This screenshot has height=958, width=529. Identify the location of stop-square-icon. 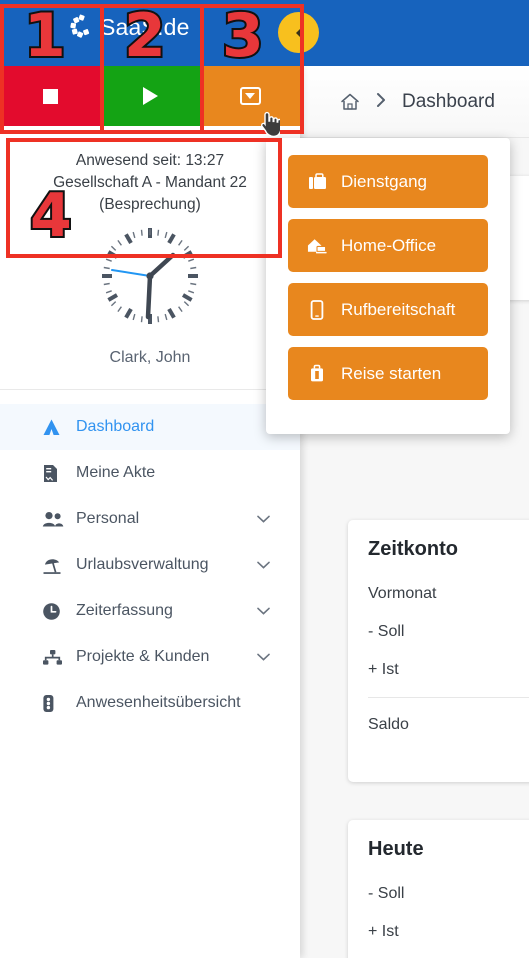
(50, 96).